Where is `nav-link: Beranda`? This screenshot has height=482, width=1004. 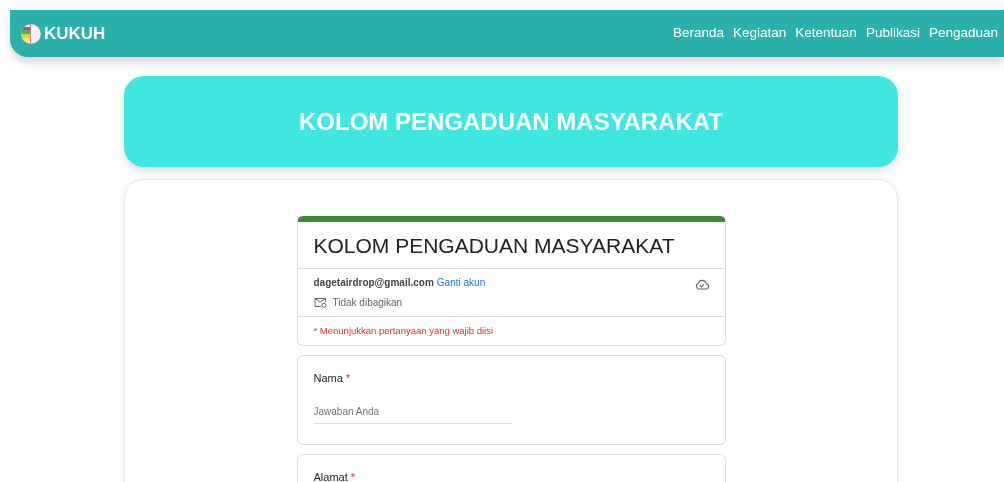 nav-link: Beranda is located at coordinates (699, 33).